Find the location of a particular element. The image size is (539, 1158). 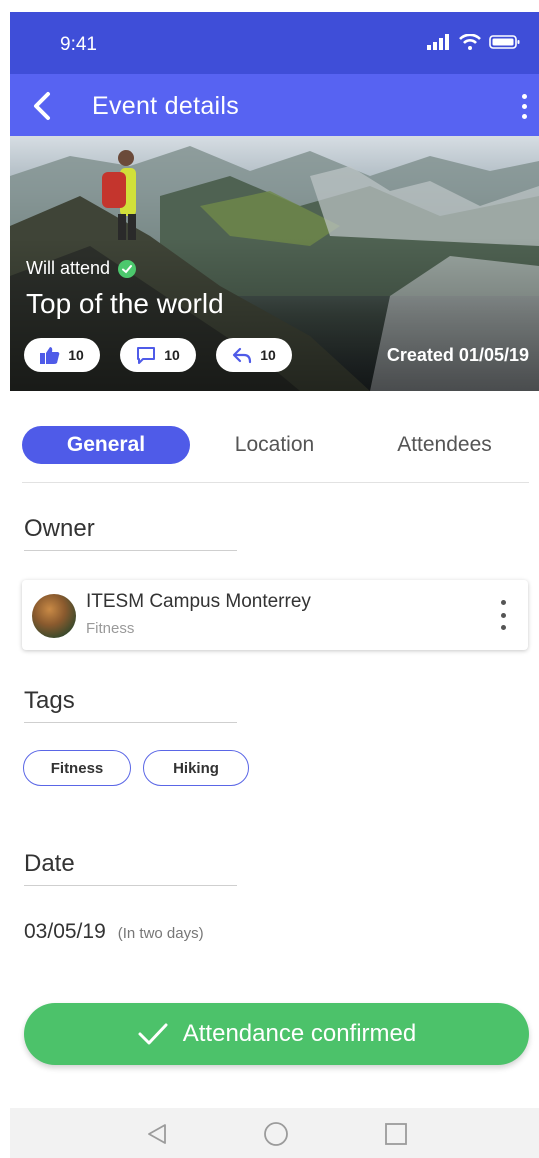

date-section-title: Date is located at coordinates (49, 863).